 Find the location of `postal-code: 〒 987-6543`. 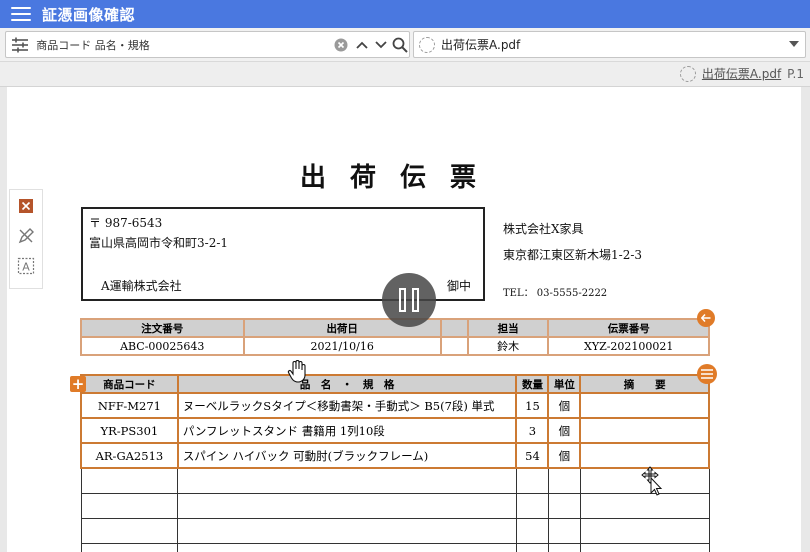

postal-code: 〒 987-6543 is located at coordinates (126, 223).